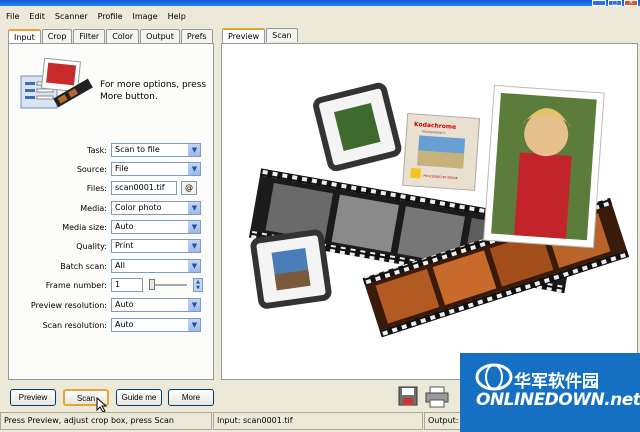  I want to click on print-icon, so click(438, 397).